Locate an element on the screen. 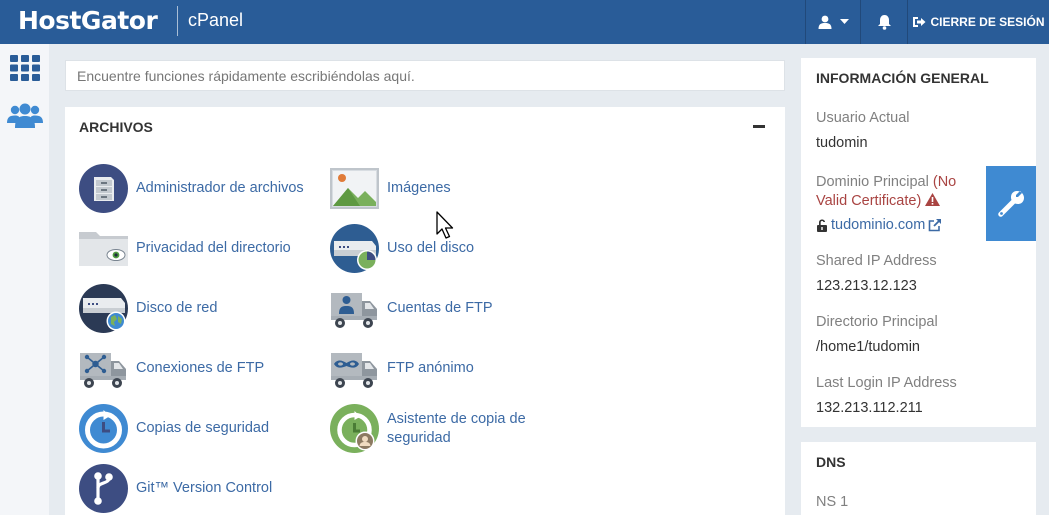  app-ftp-connections: Conexiones de FTP is located at coordinates (171, 368).